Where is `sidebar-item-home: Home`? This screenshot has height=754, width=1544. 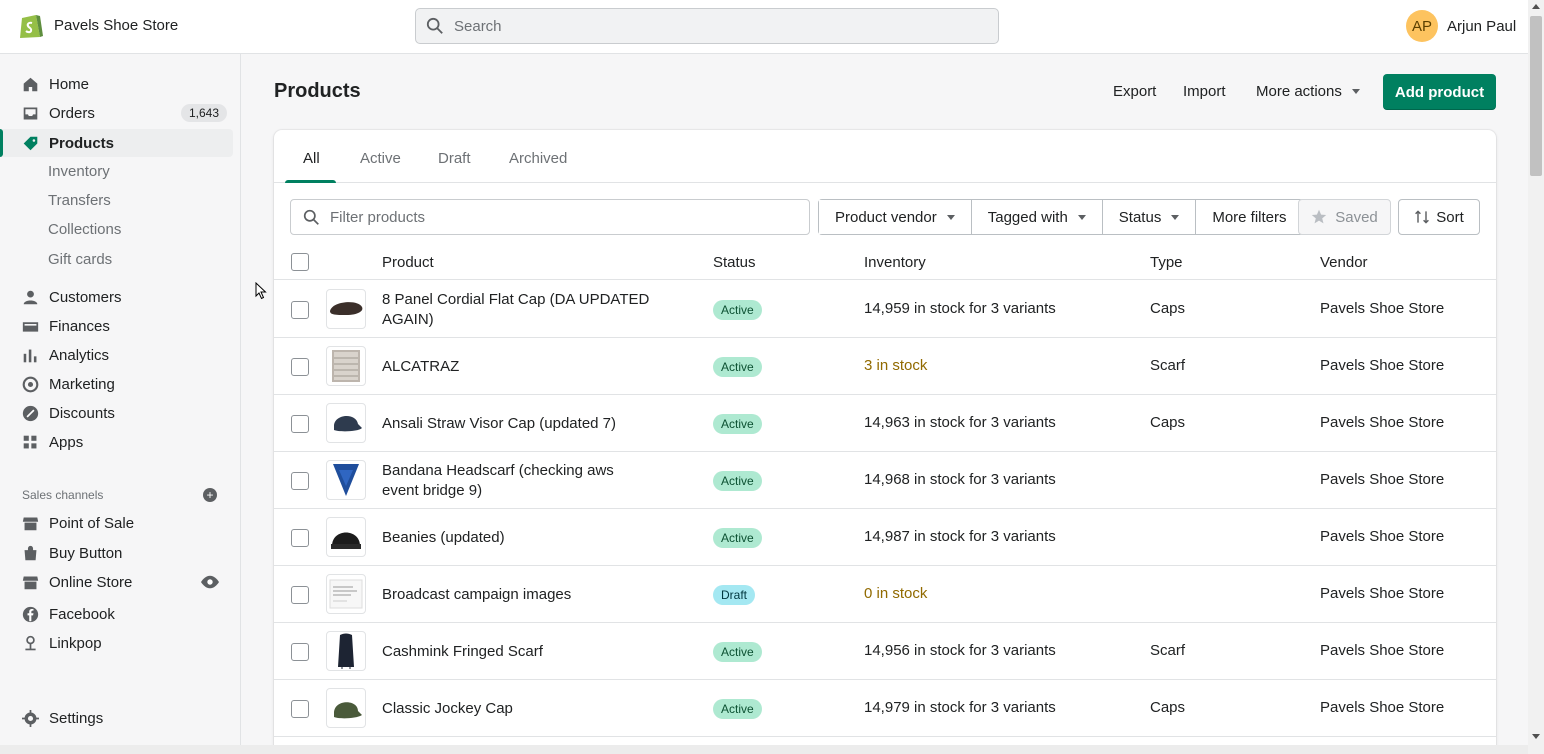
sidebar-item-home: Home is located at coordinates (116, 84).